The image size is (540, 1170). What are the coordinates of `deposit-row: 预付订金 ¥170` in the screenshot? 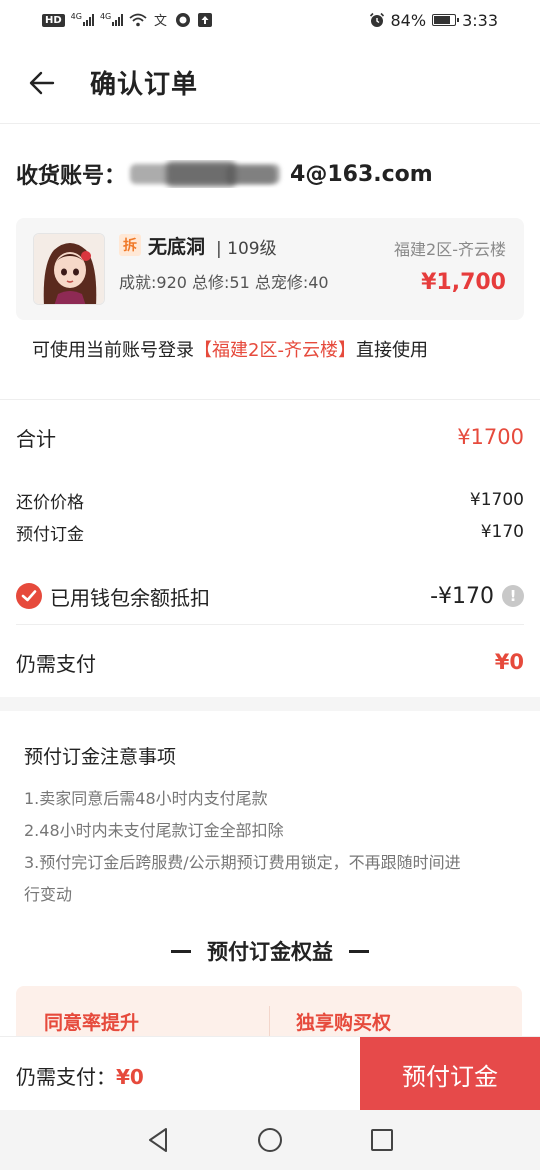 It's located at (270, 532).